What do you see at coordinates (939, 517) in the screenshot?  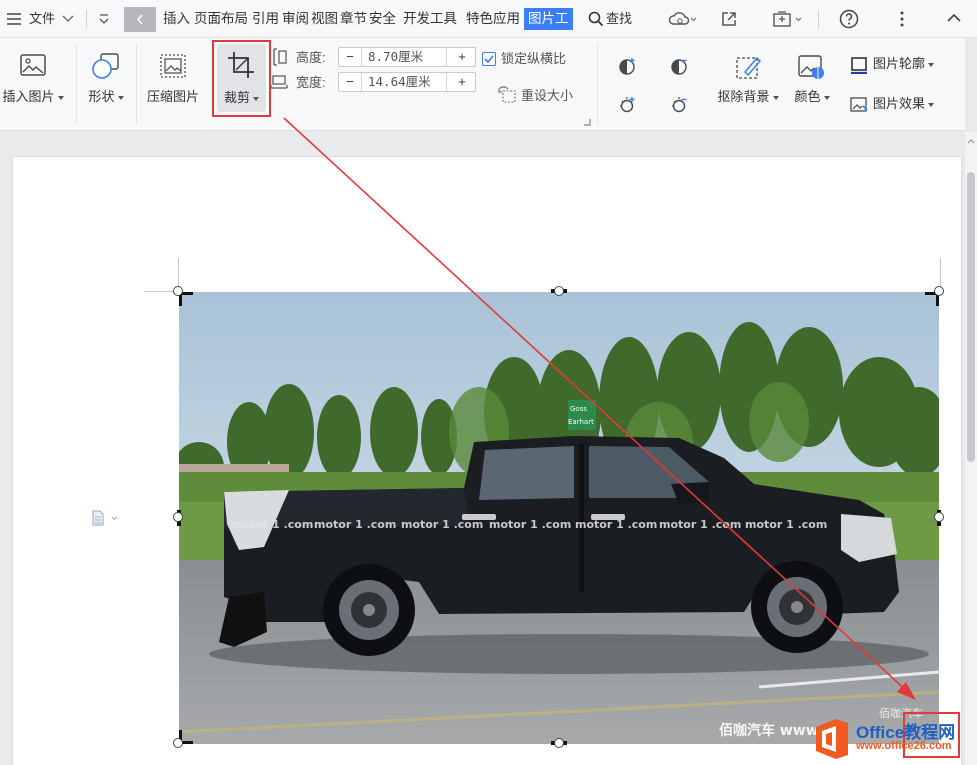 I see `resize-handle-right` at bounding box center [939, 517].